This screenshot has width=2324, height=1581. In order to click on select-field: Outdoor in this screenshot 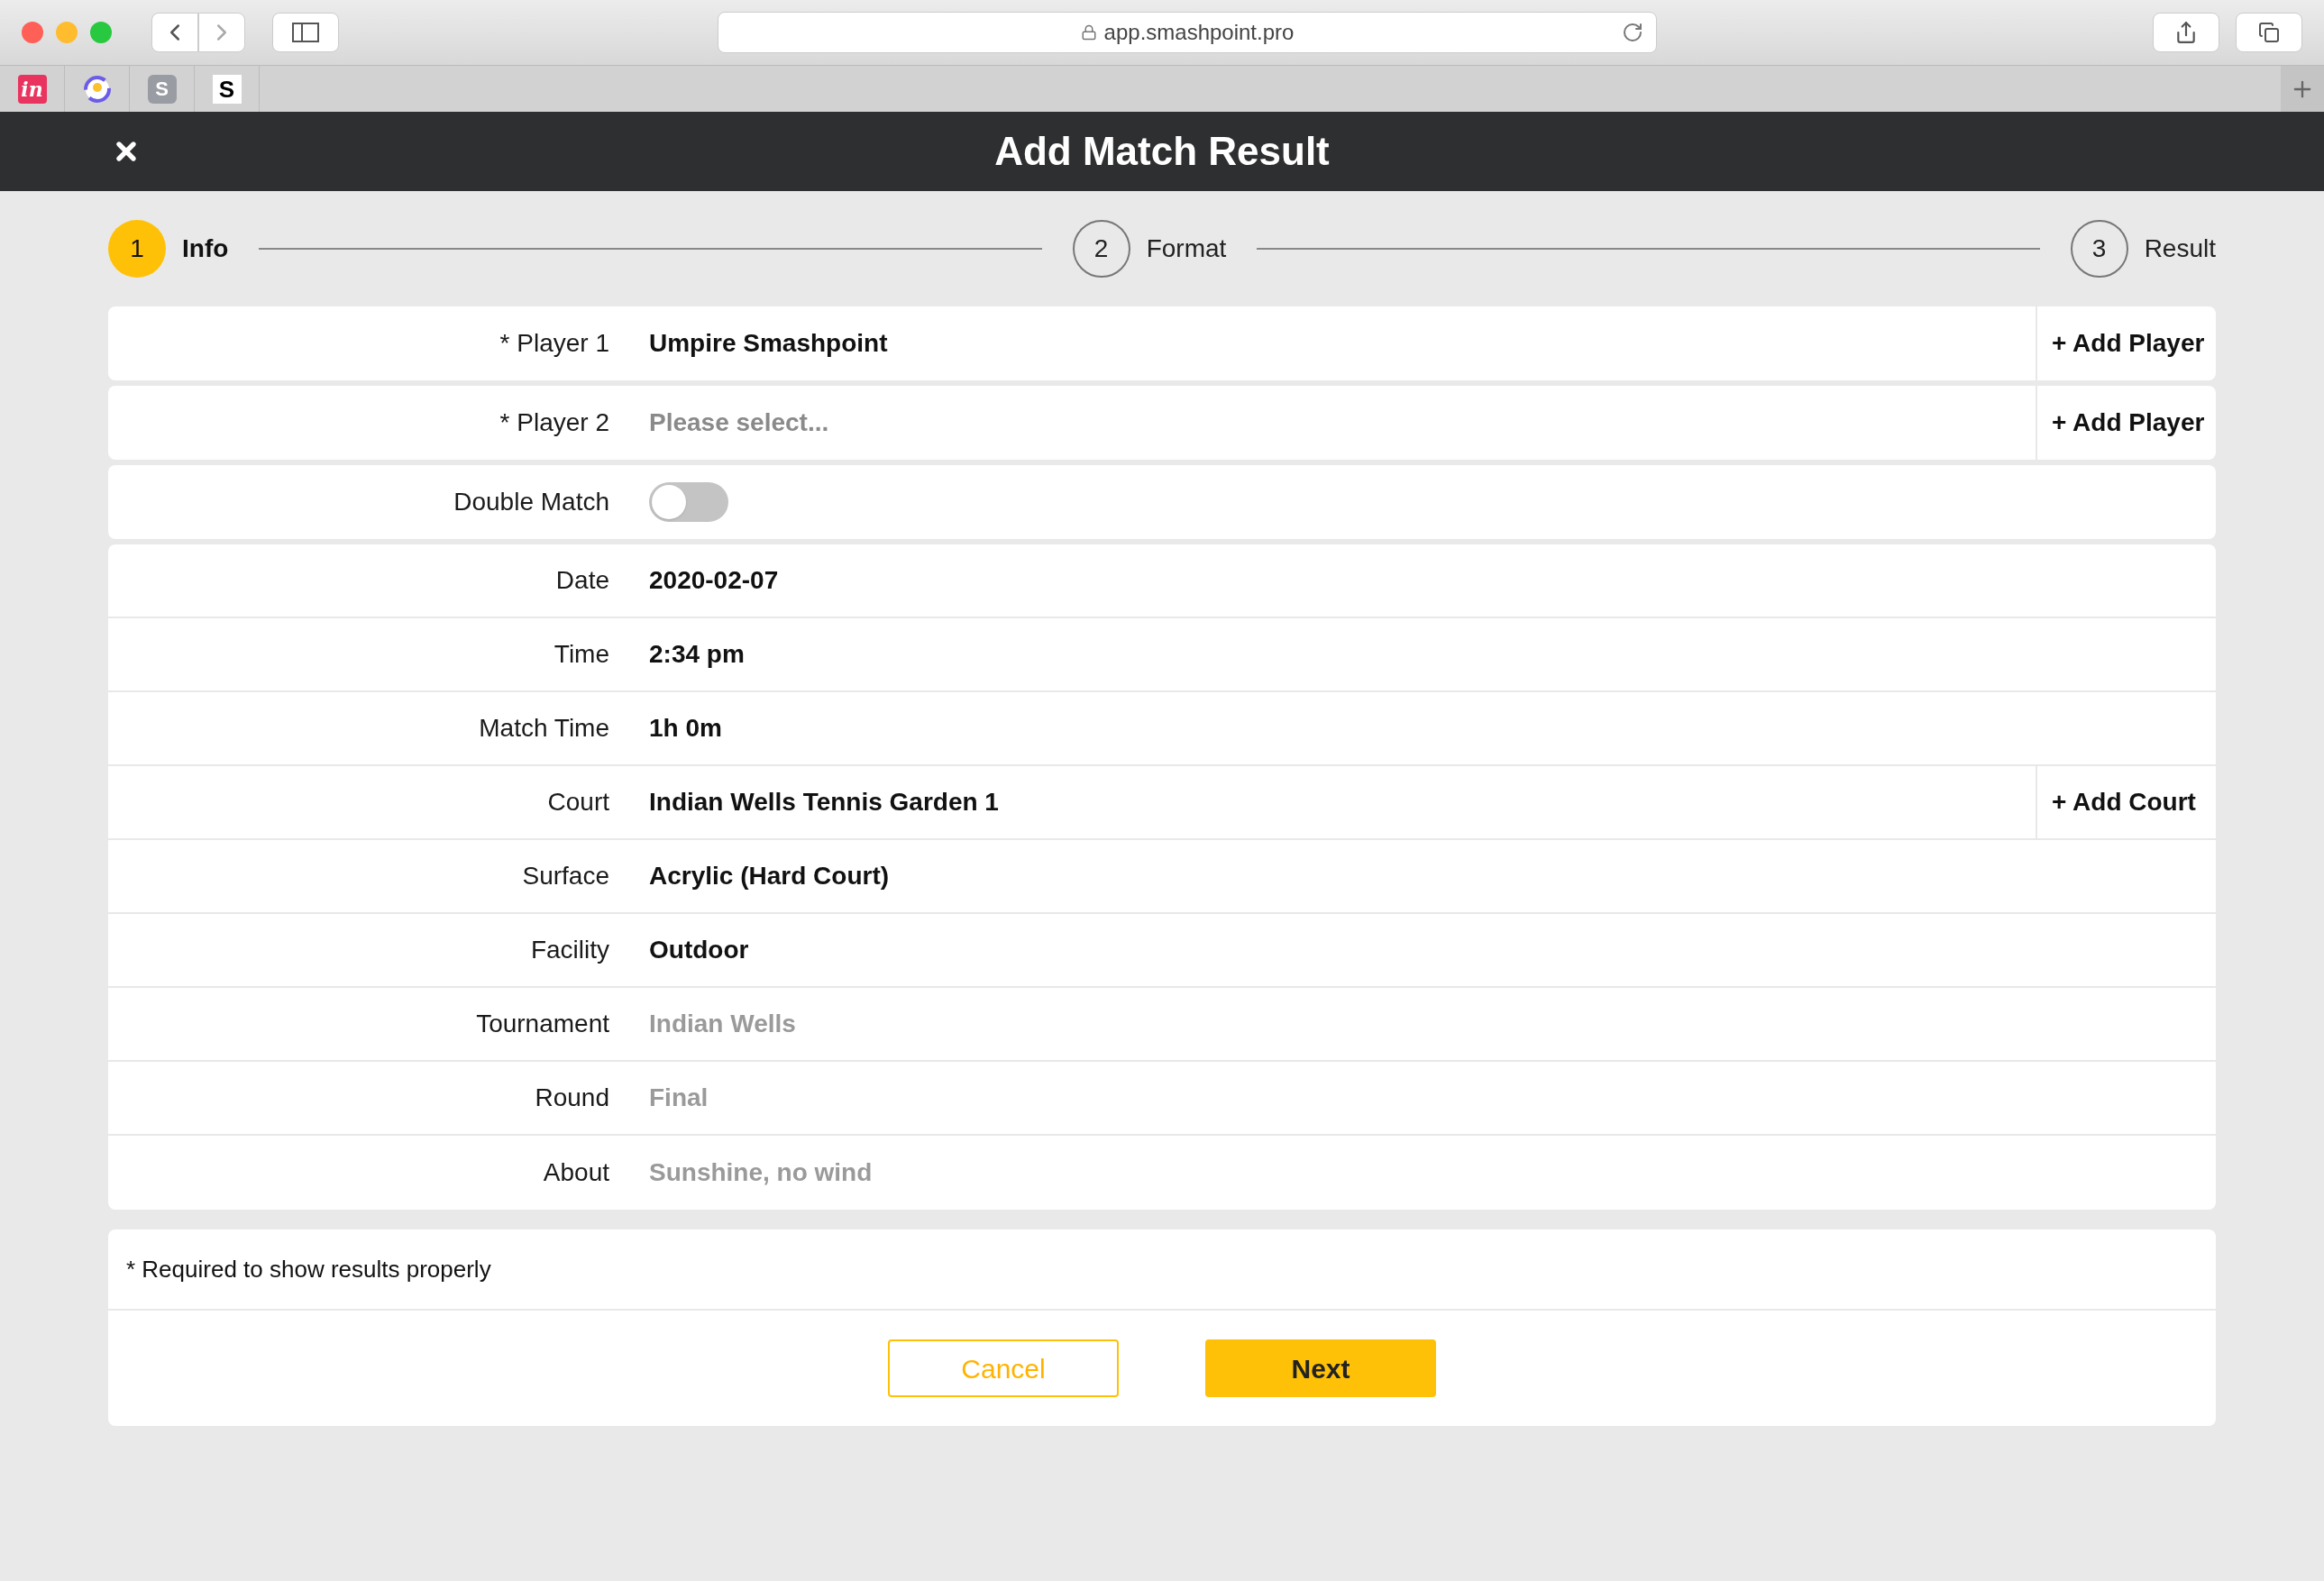, I will do `click(699, 950)`.